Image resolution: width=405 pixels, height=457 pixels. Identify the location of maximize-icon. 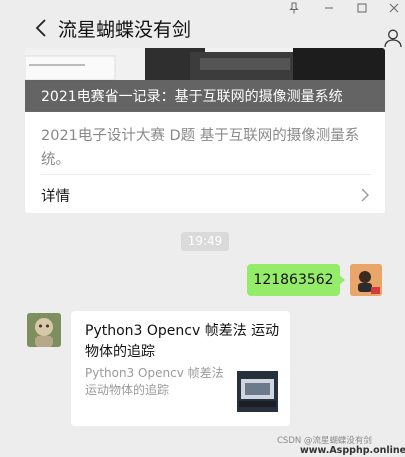
(362, 10).